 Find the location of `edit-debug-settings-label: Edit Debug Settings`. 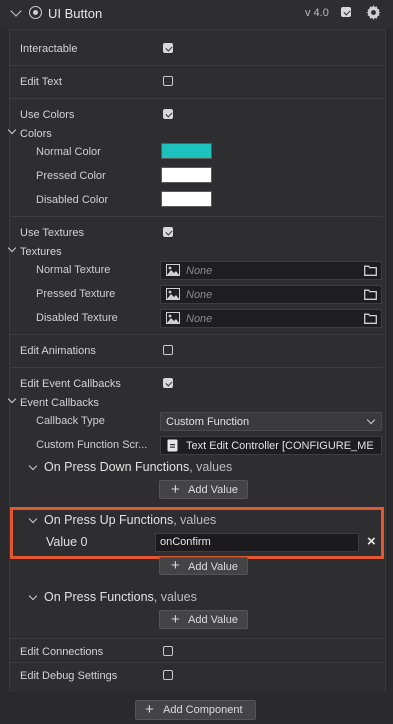

edit-debug-settings-label: Edit Debug Settings is located at coordinates (69, 676).